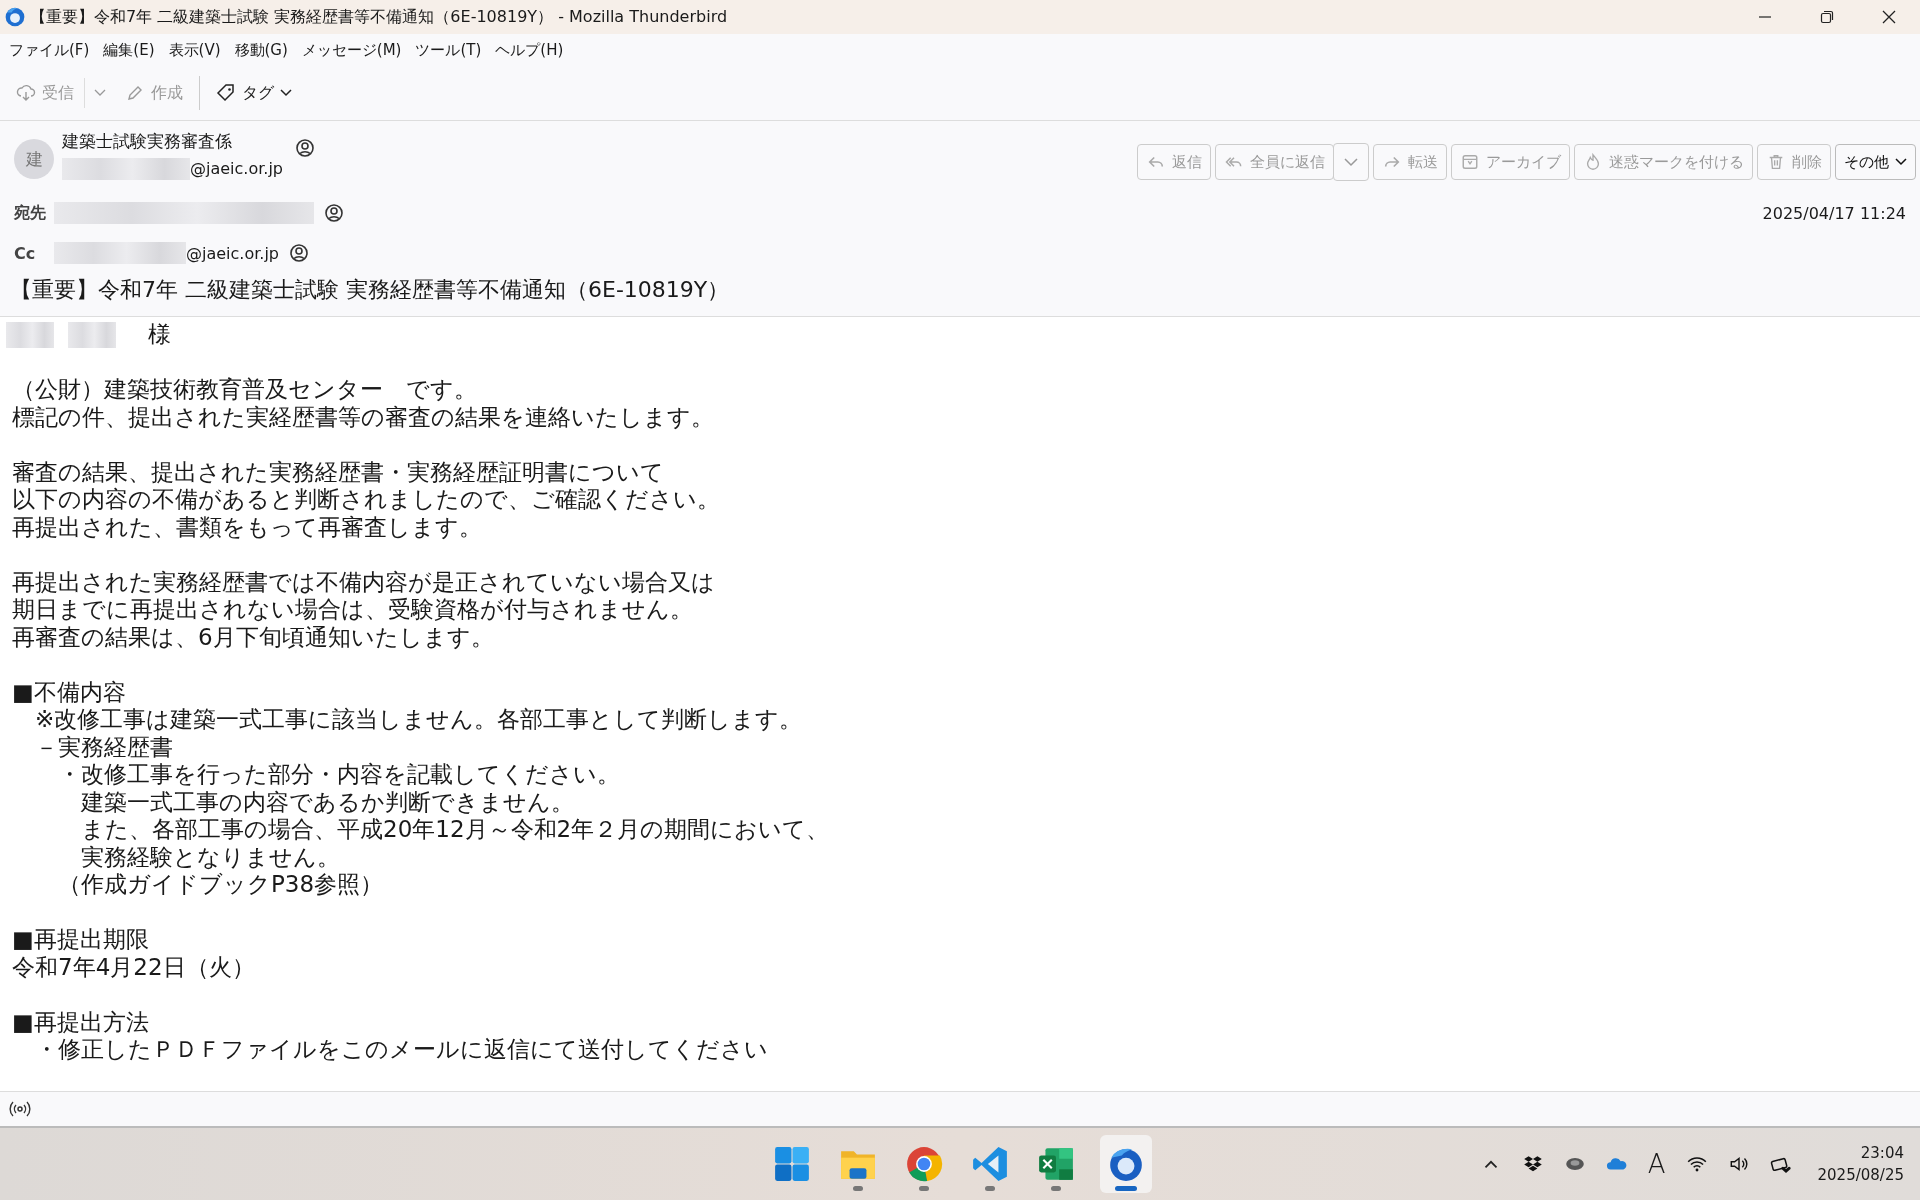  Describe the element at coordinates (1889, 17) in the screenshot. I see `close-icon` at that location.